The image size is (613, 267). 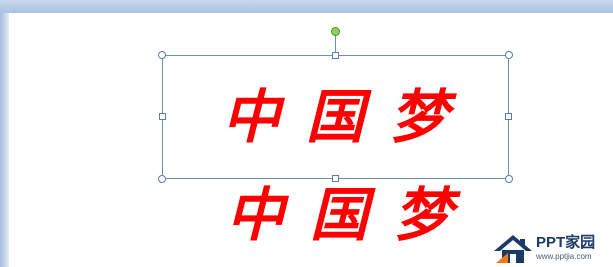 I want to click on resize-handle-right, so click(x=508, y=116).